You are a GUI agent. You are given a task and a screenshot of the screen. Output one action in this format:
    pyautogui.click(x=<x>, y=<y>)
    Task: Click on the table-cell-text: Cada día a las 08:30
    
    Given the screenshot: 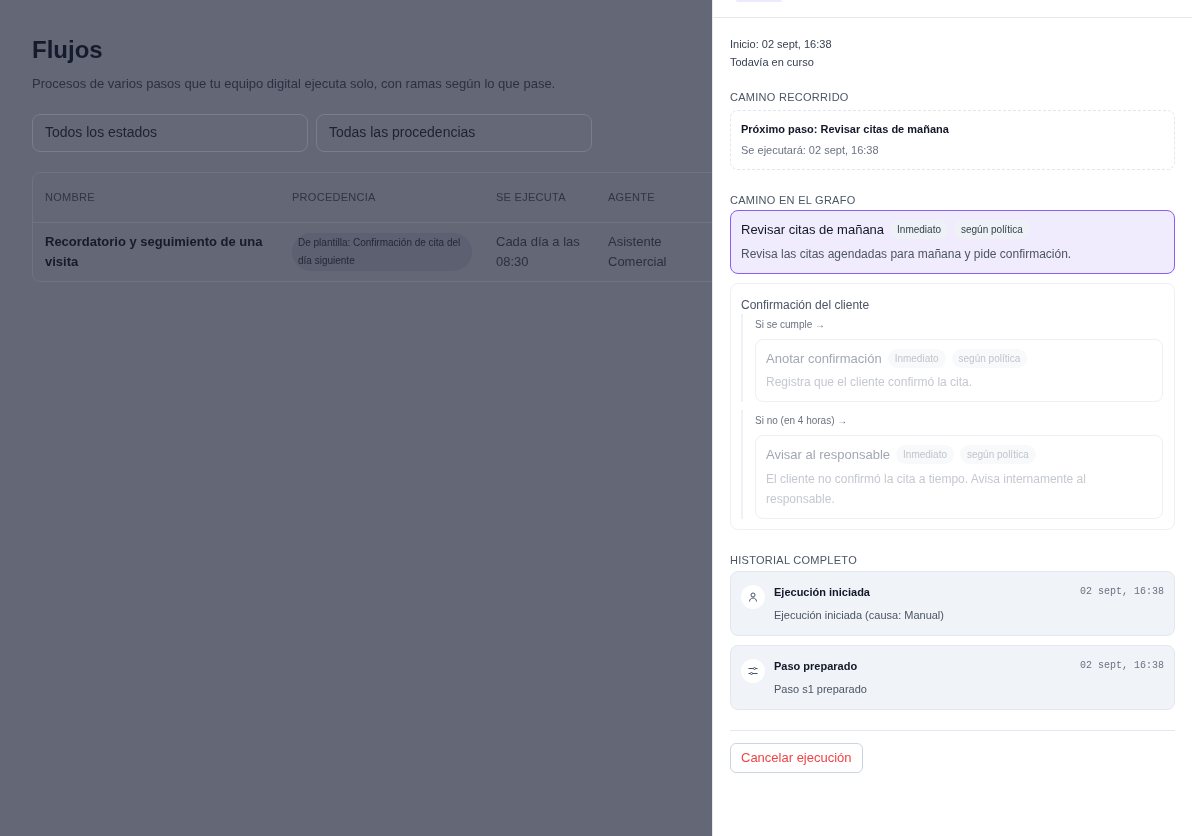 What is the action you would take?
    pyautogui.click(x=538, y=251)
    